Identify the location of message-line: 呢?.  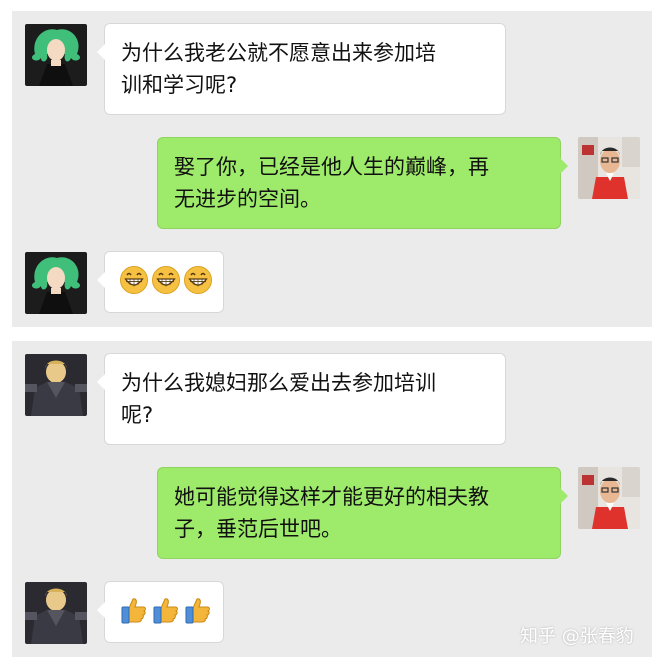
(137, 415).